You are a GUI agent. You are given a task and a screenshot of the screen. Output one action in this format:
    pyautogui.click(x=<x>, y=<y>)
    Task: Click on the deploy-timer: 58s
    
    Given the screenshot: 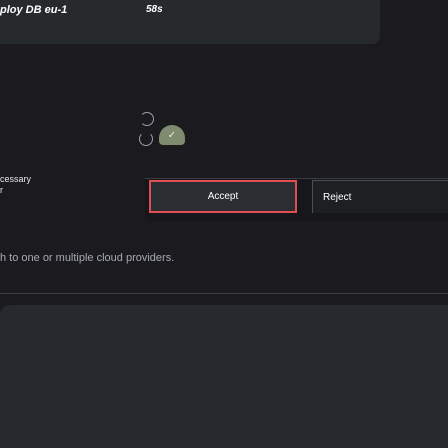 What is the action you would take?
    pyautogui.click(x=154, y=9)
    